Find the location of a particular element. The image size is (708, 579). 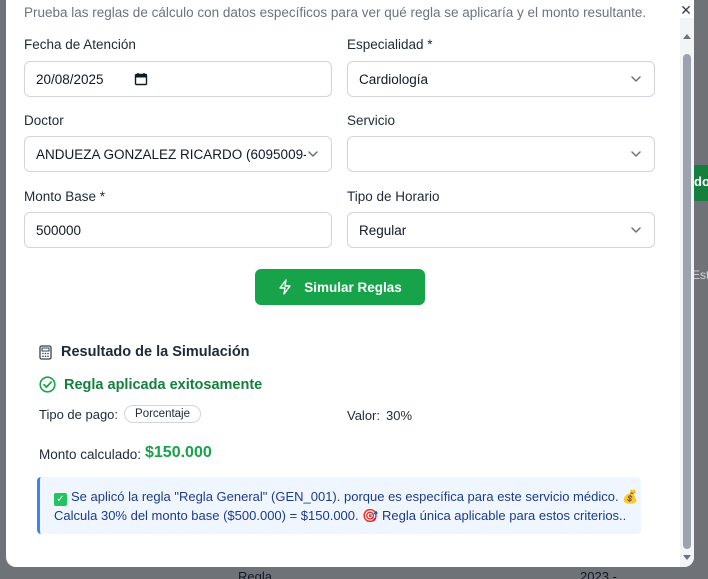

background-table-fragment: Regla 2023 - is located at coordinates (354, 573).